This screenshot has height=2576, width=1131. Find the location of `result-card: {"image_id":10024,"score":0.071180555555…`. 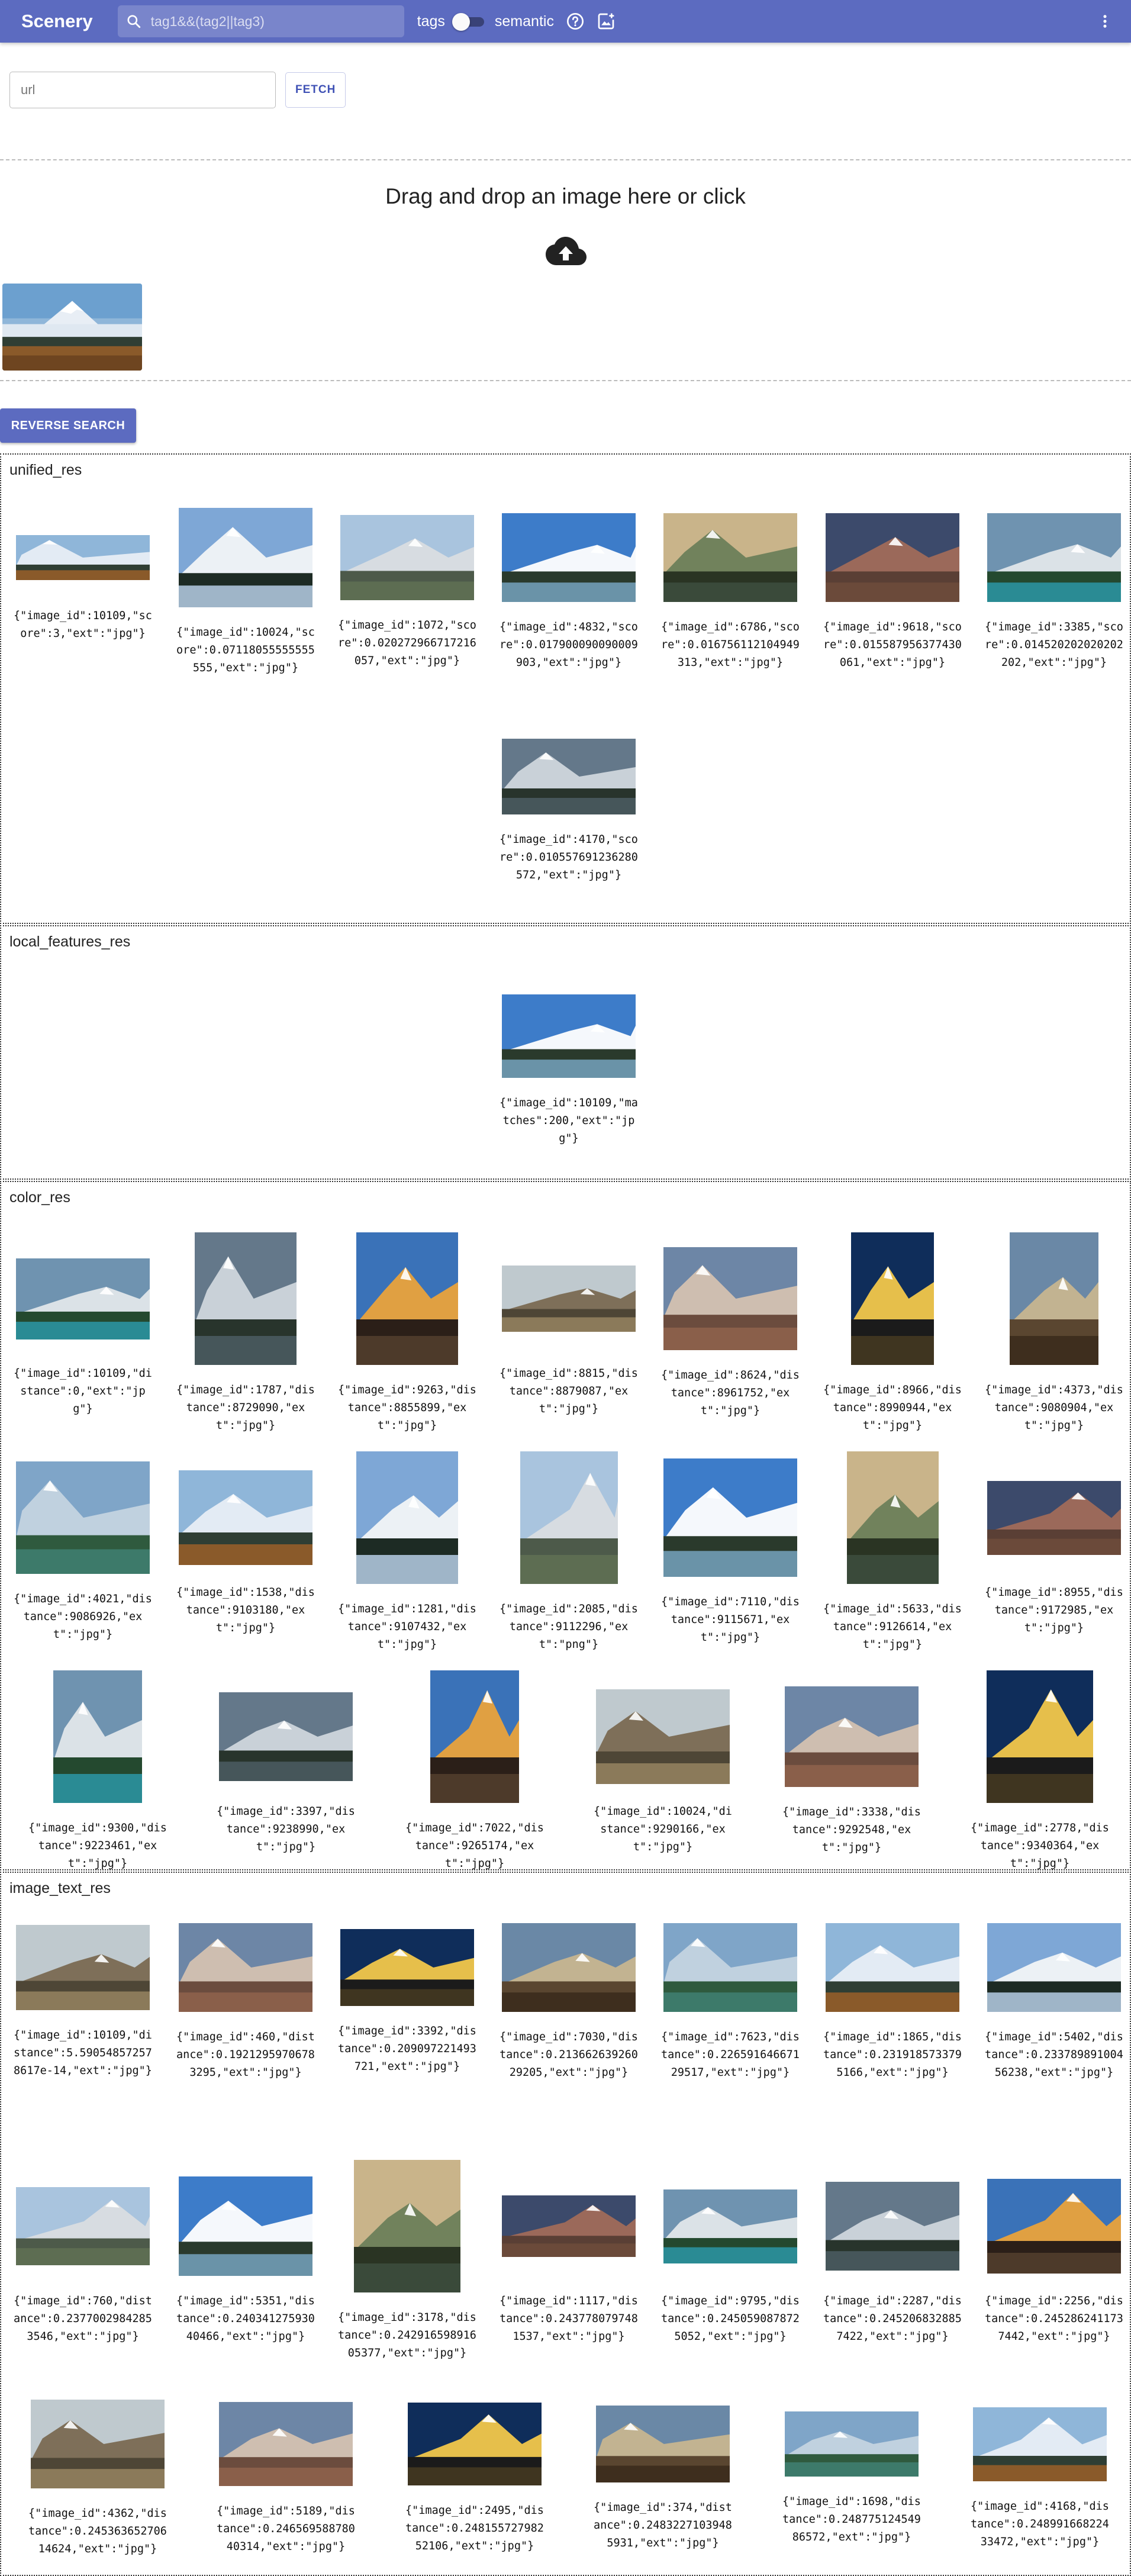

result-card: {"image_id":10024,"score":0.071180555555… is located at coordinates (246, 592).